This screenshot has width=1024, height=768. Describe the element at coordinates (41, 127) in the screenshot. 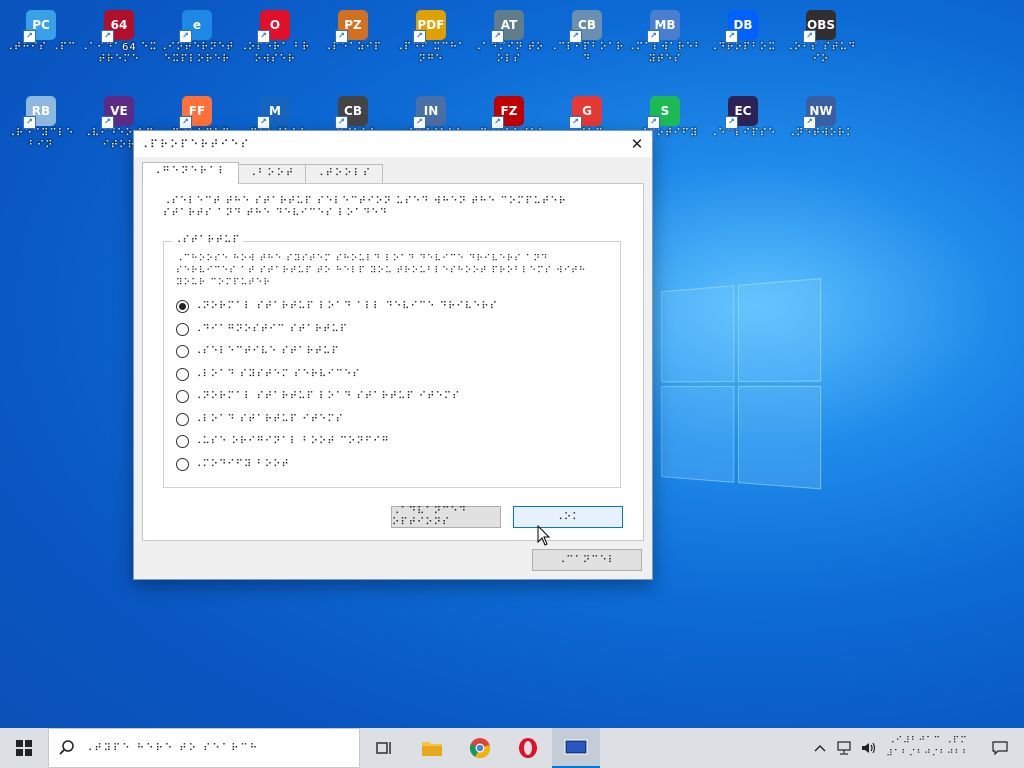

I see `desktop-icon: RB ↗ ⠠⠗⠑⠉⠽⠉⠇⠑ ⠃⠊⠝` at that location.